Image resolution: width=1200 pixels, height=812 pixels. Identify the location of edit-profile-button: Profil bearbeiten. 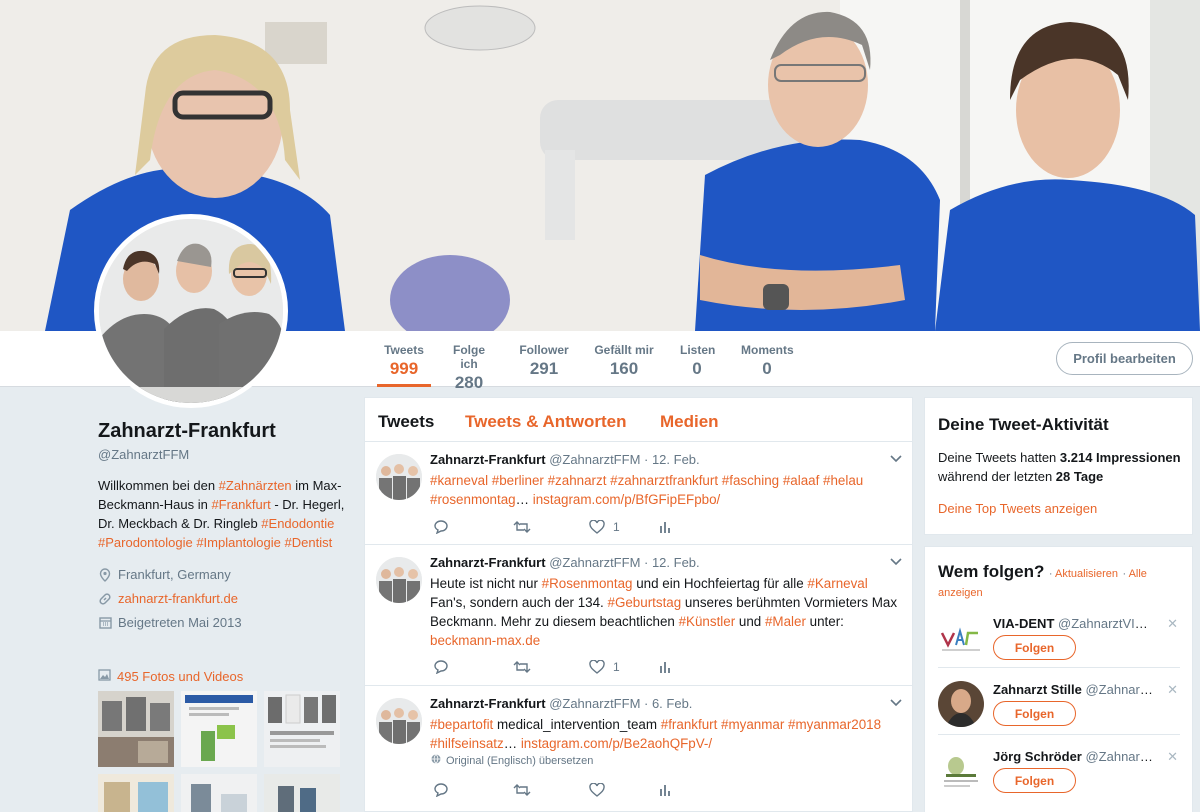
(1124, 358).